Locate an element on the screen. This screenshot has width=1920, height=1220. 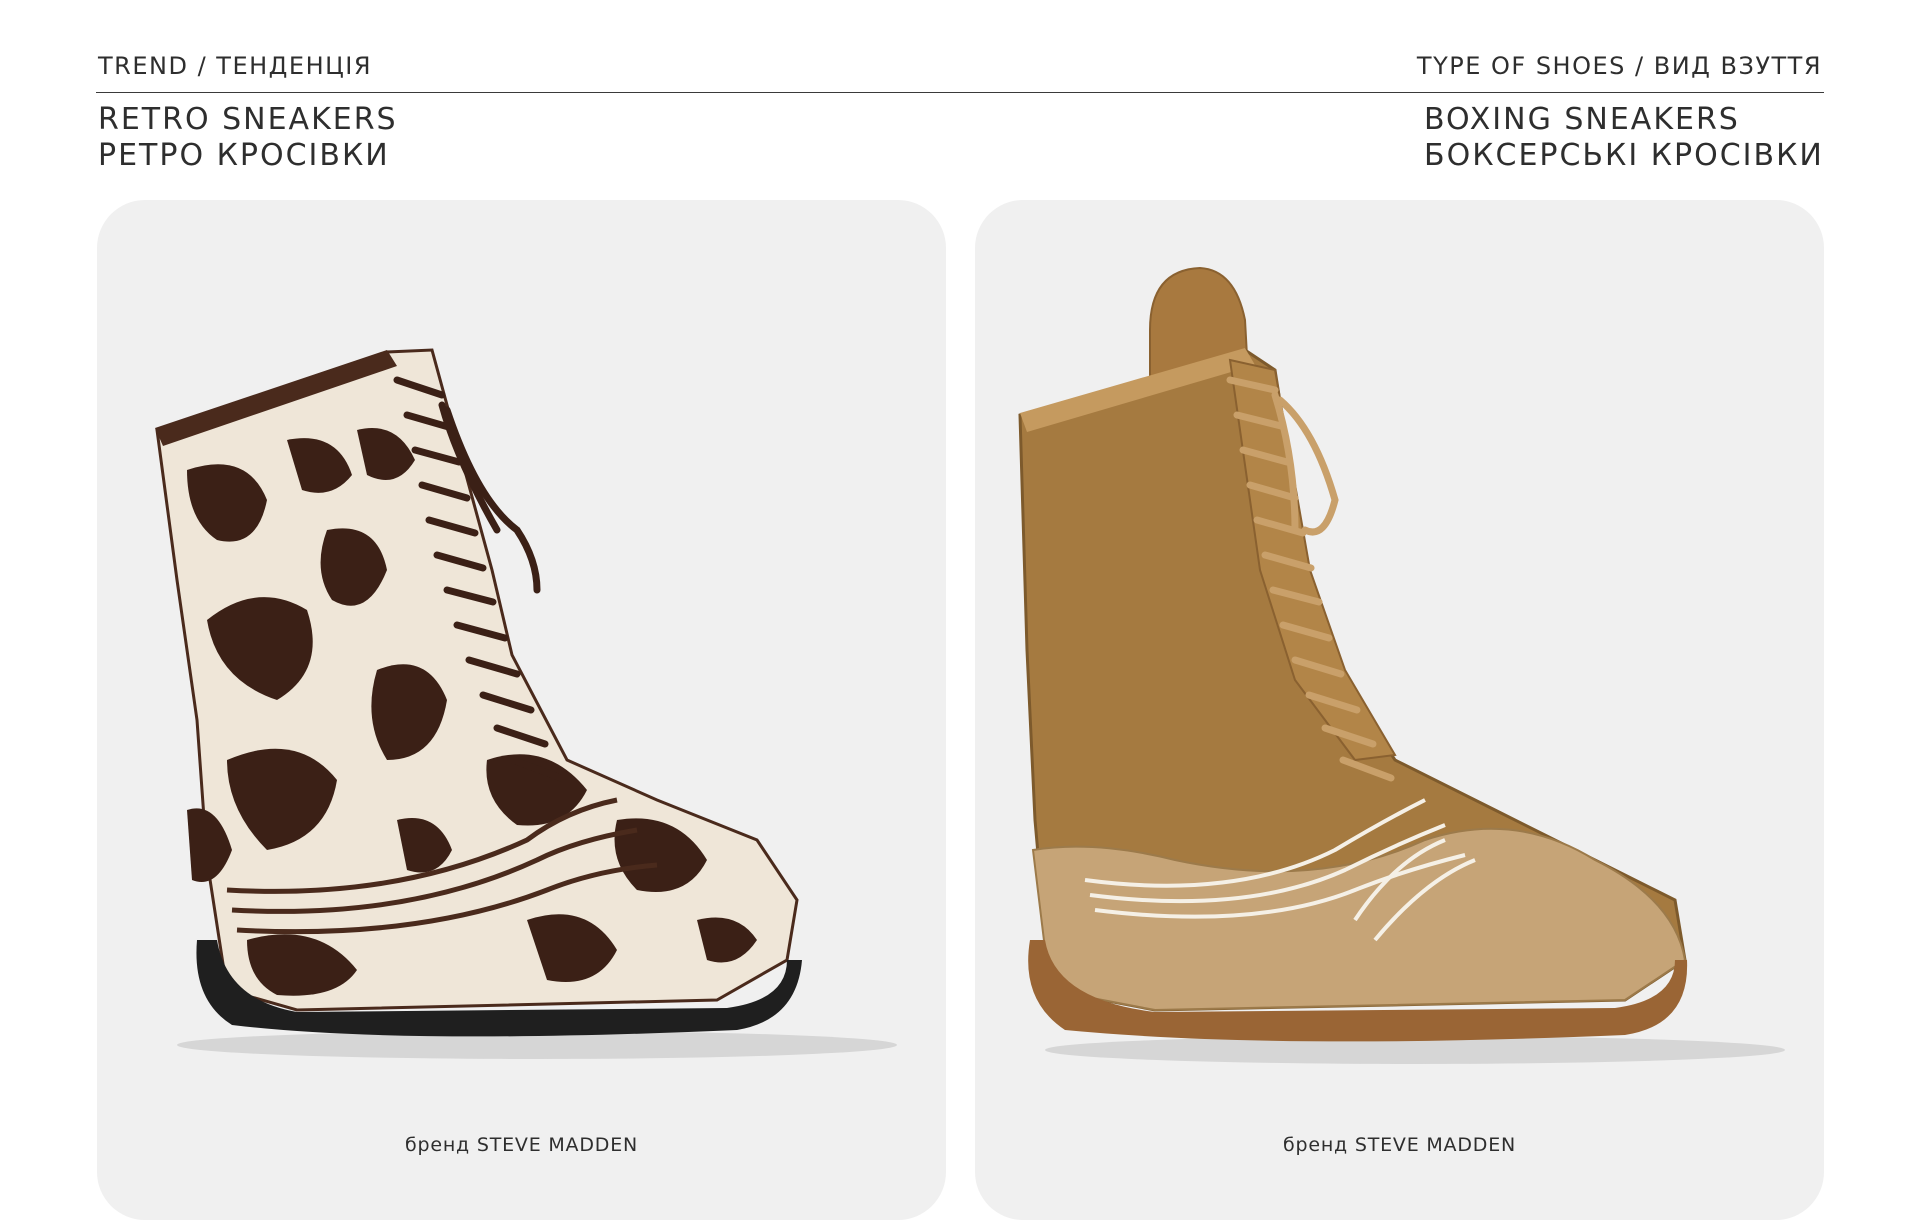
shoe-type-title: BOXING SNEAKERS БОКСЕРСЬКІ КРОСІВКИ is located at coordinates (1624, 138).